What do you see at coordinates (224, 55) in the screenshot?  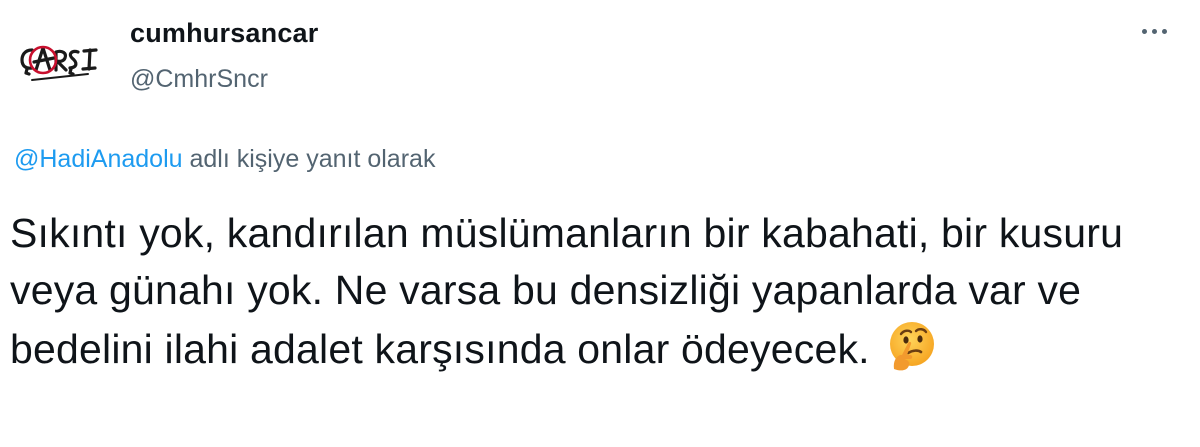 I see `user-block: cumhursancar @CmhrSncr` at bounding box center [224, 55].